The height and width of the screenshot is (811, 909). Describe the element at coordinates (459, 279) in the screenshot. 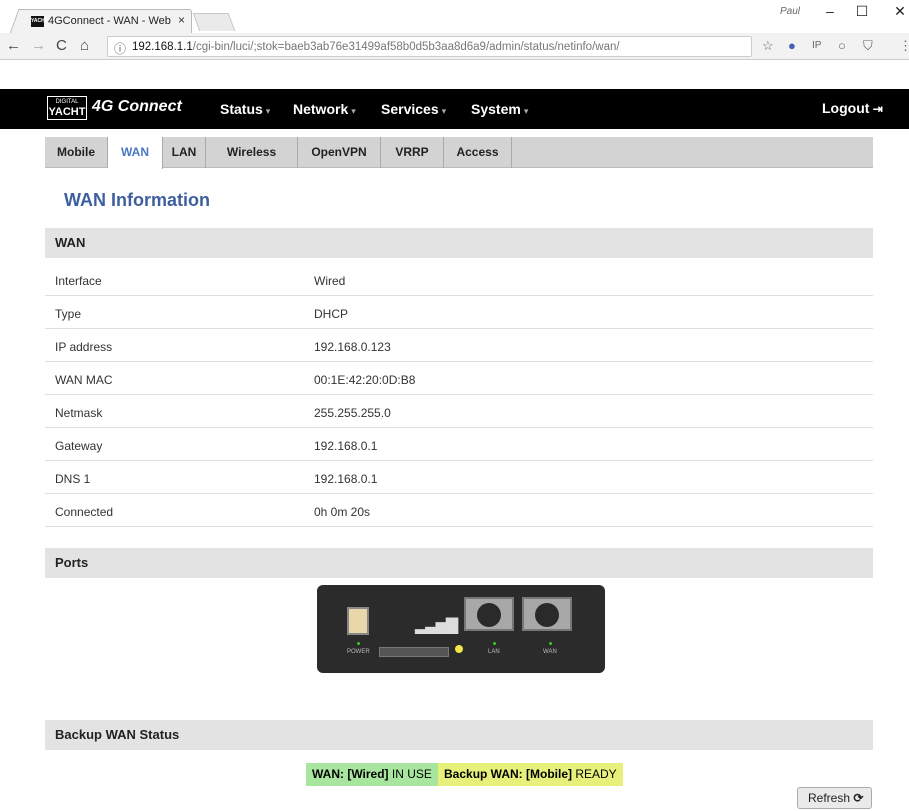

I see `table-row: Interface Wired` at that location.